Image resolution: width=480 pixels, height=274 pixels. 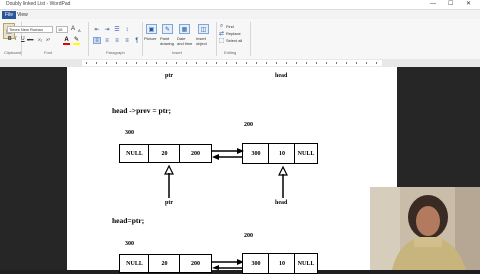 I want to click on find-icon: ⌕, so click(x=221, y=26).